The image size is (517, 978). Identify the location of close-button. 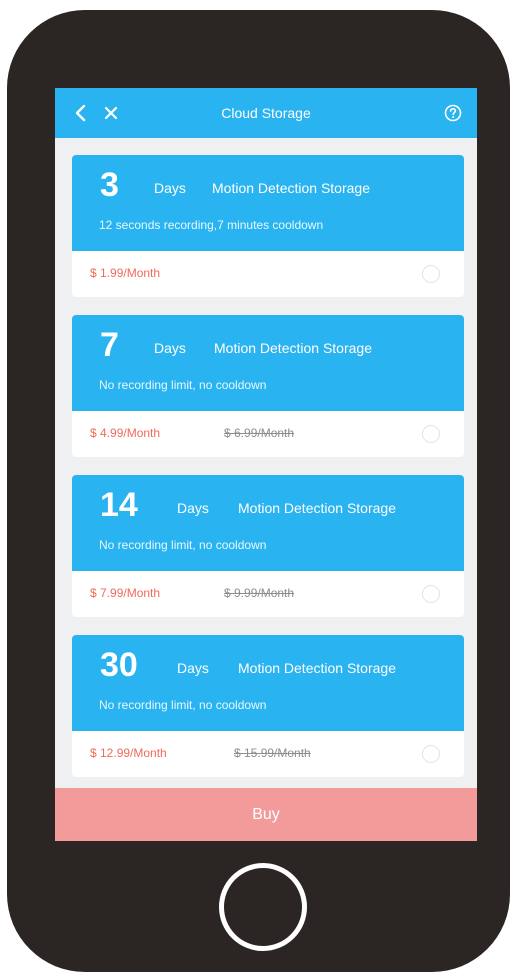
(111, 113).